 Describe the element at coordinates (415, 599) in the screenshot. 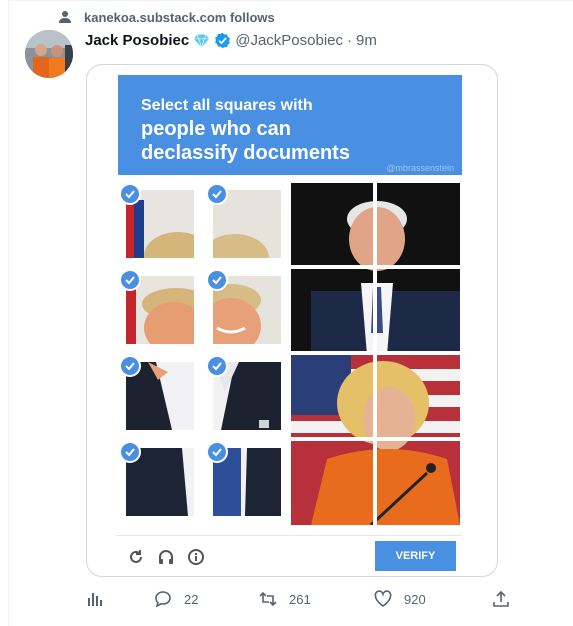

I see `like-count: 920` at that location.